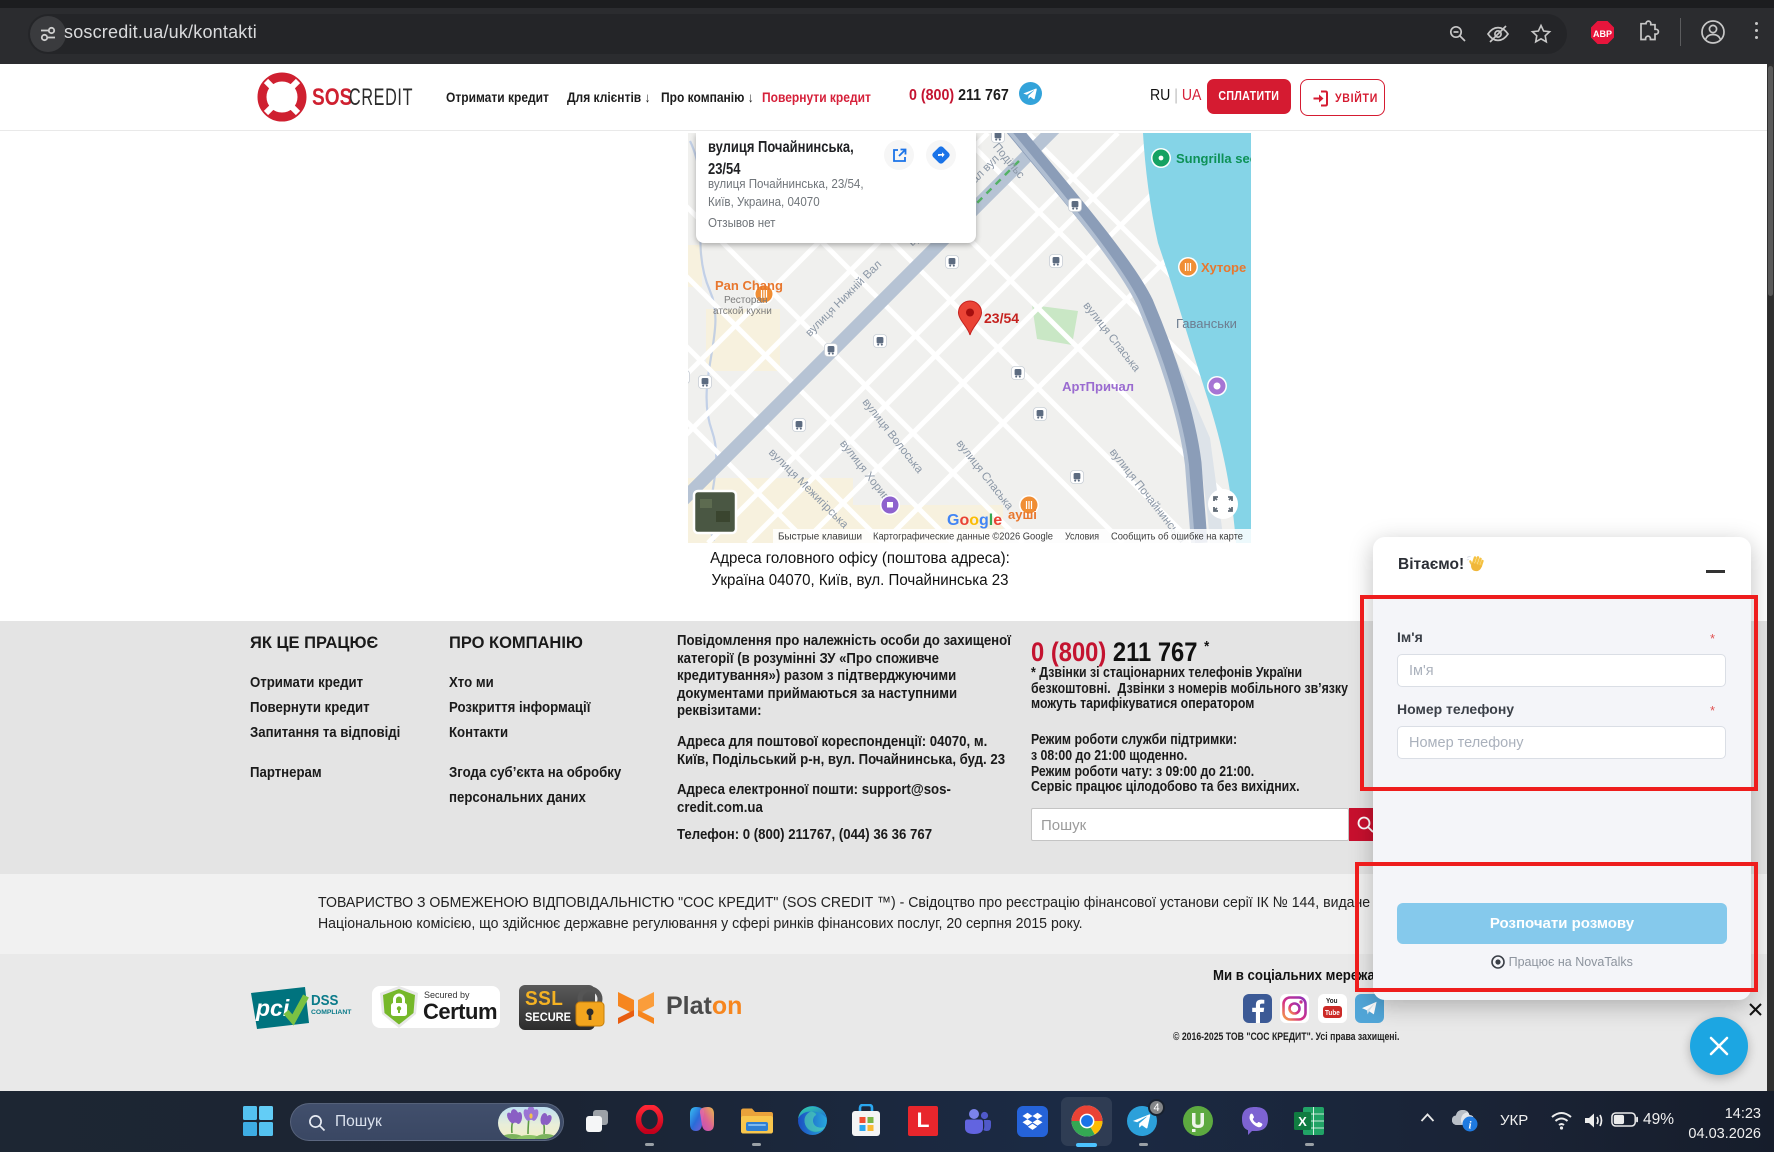  I want to click on svg-text: атской кухни, so click(742, 311).